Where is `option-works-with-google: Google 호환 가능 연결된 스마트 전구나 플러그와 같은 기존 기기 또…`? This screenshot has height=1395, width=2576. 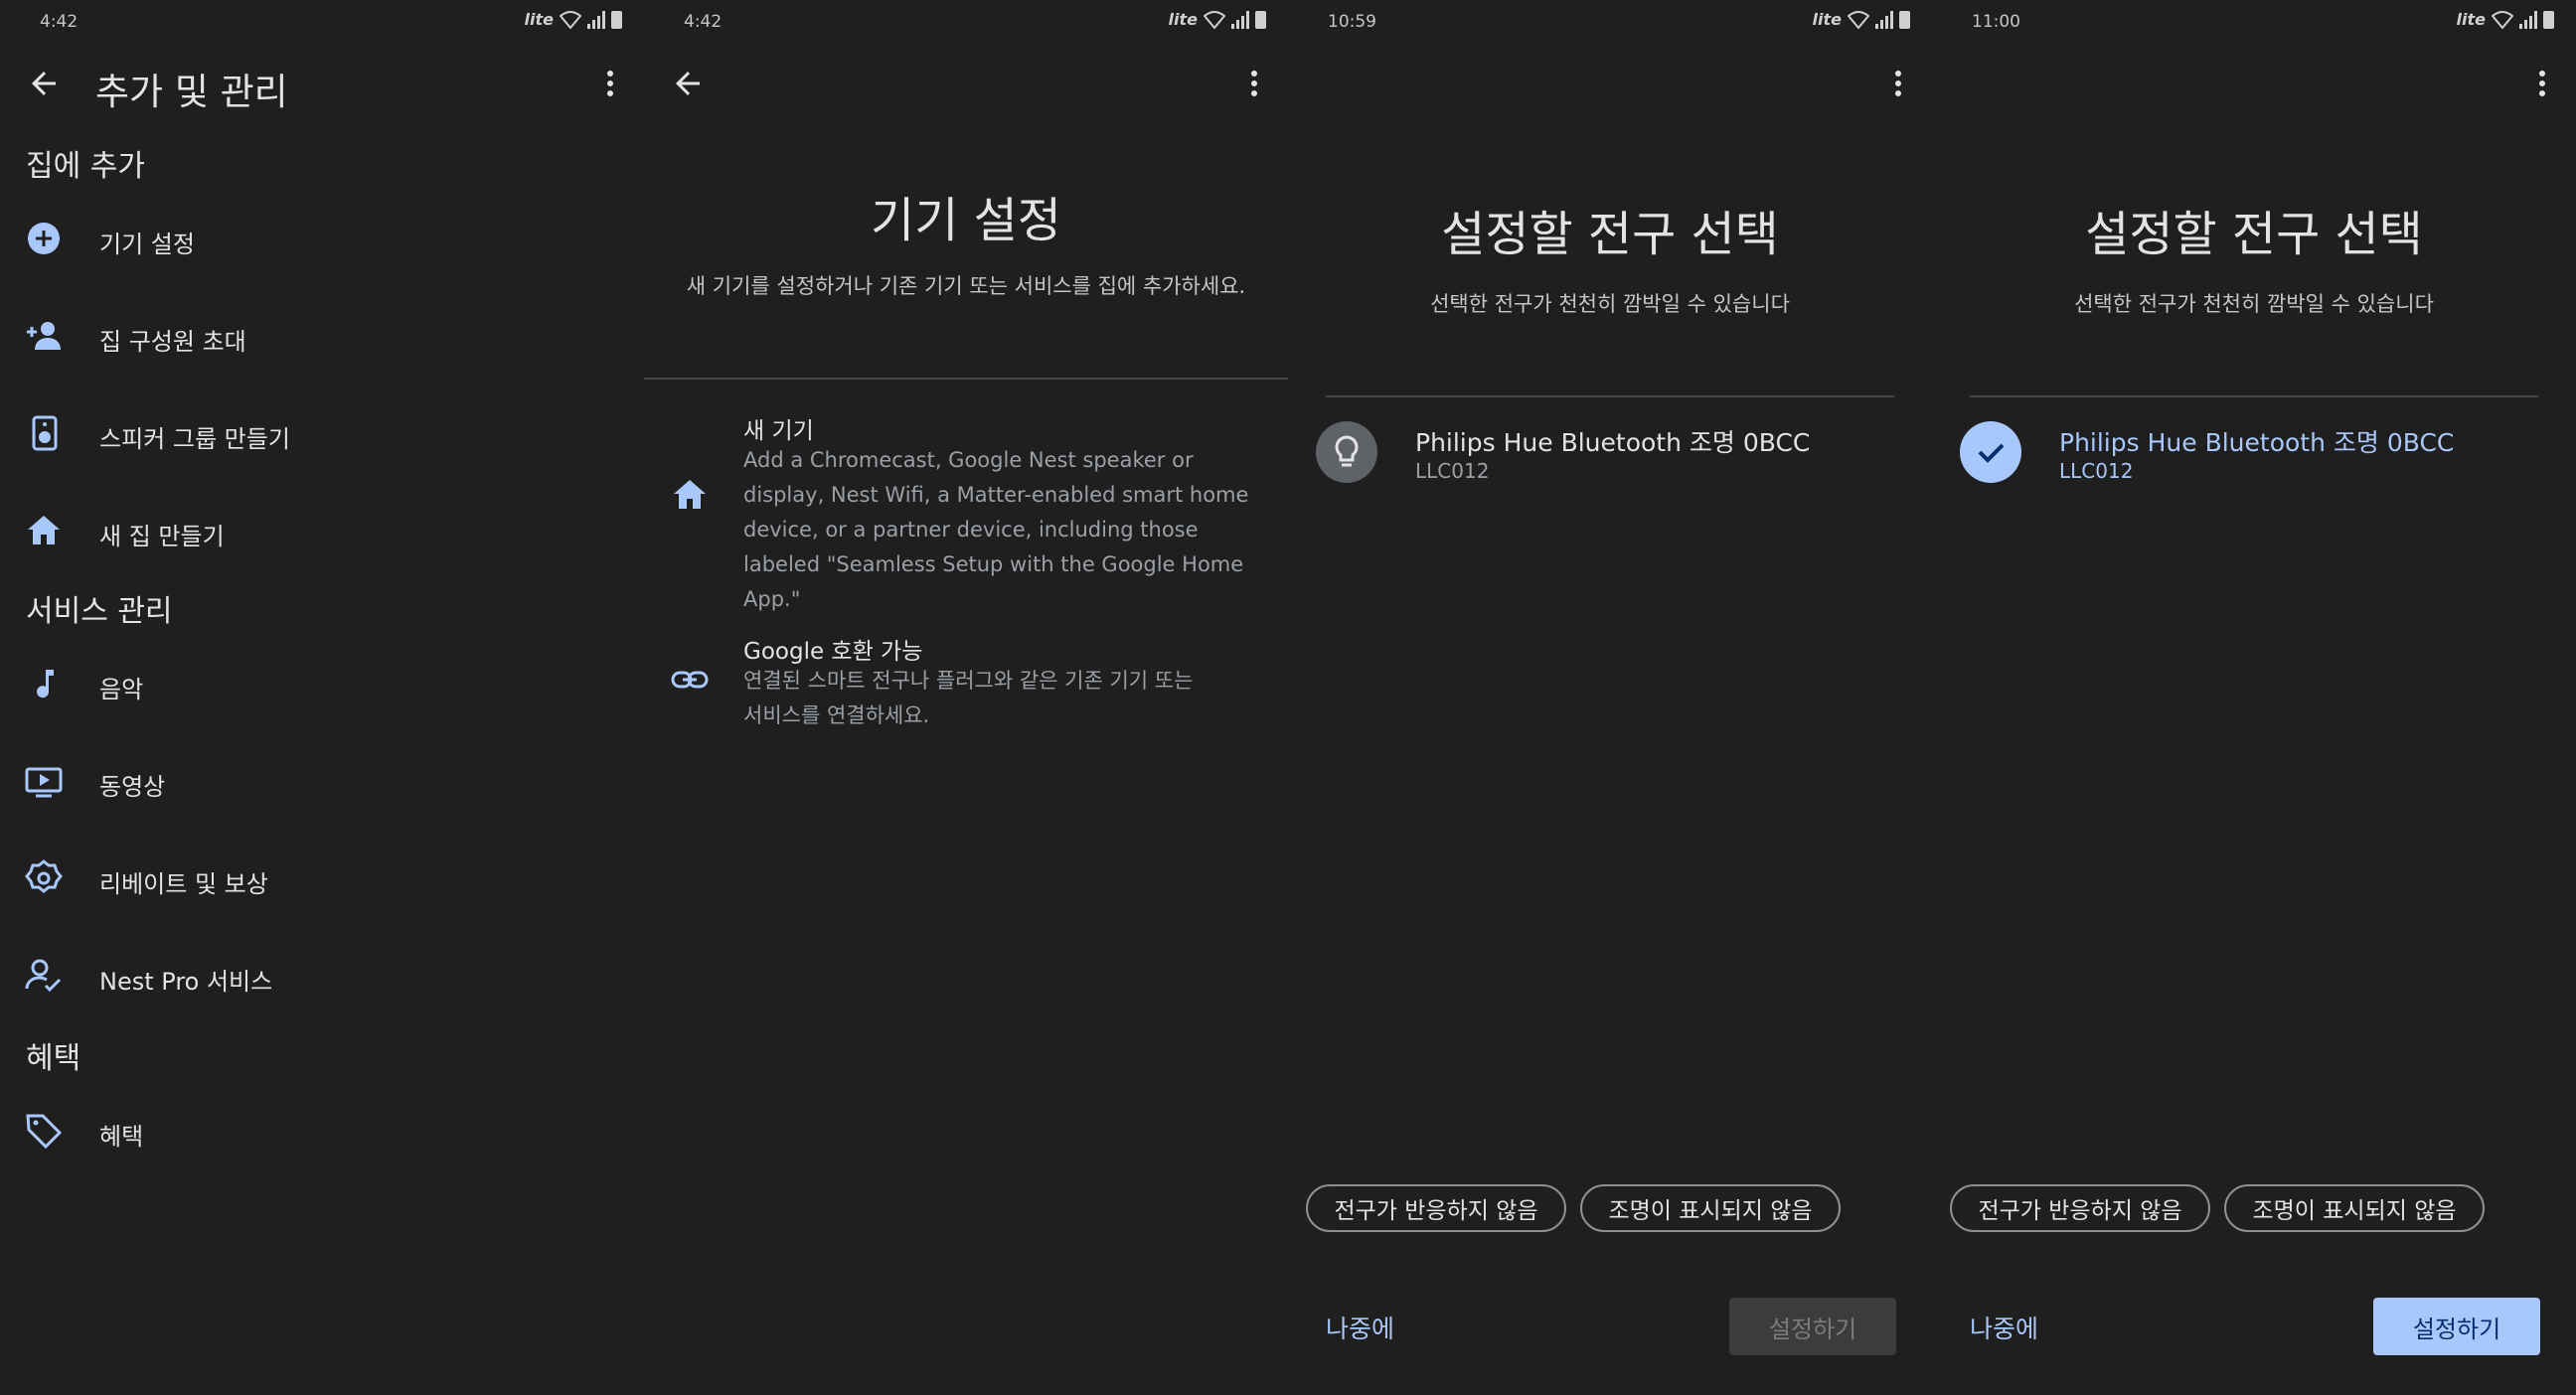
option-works-with-google: Google 호환 가능 연결된 스마트 전구나 플러그와 같은 기존 기기 또… is located at coordinates (966, 682).